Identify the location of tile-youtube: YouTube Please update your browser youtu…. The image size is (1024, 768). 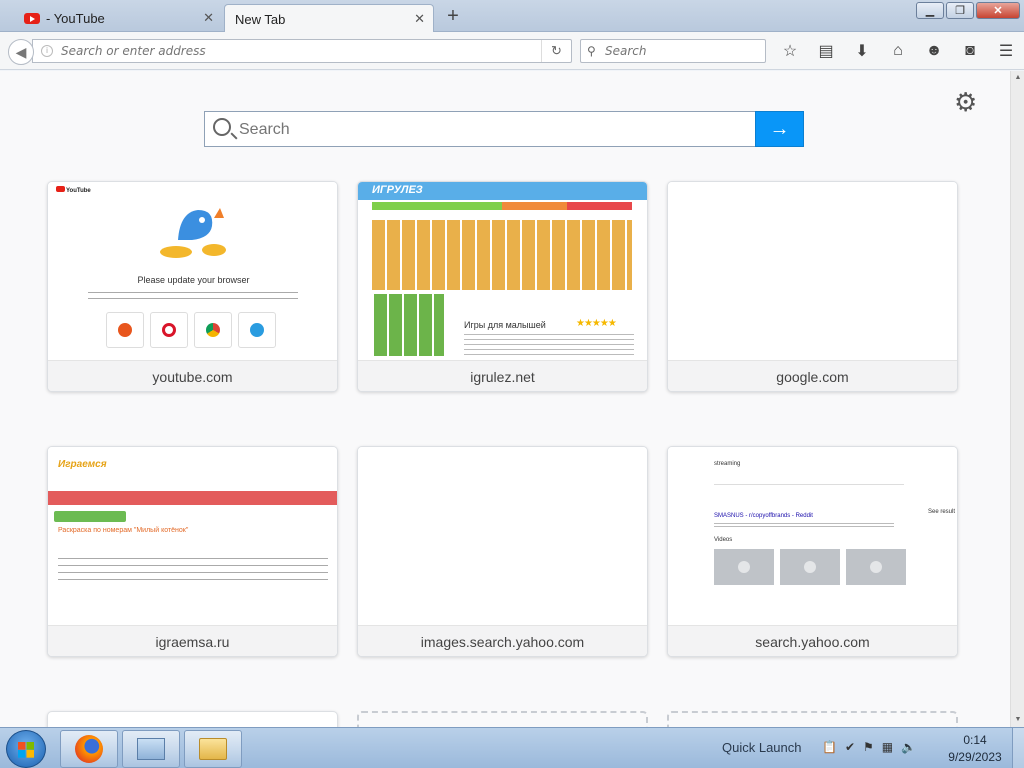
(192, 286).